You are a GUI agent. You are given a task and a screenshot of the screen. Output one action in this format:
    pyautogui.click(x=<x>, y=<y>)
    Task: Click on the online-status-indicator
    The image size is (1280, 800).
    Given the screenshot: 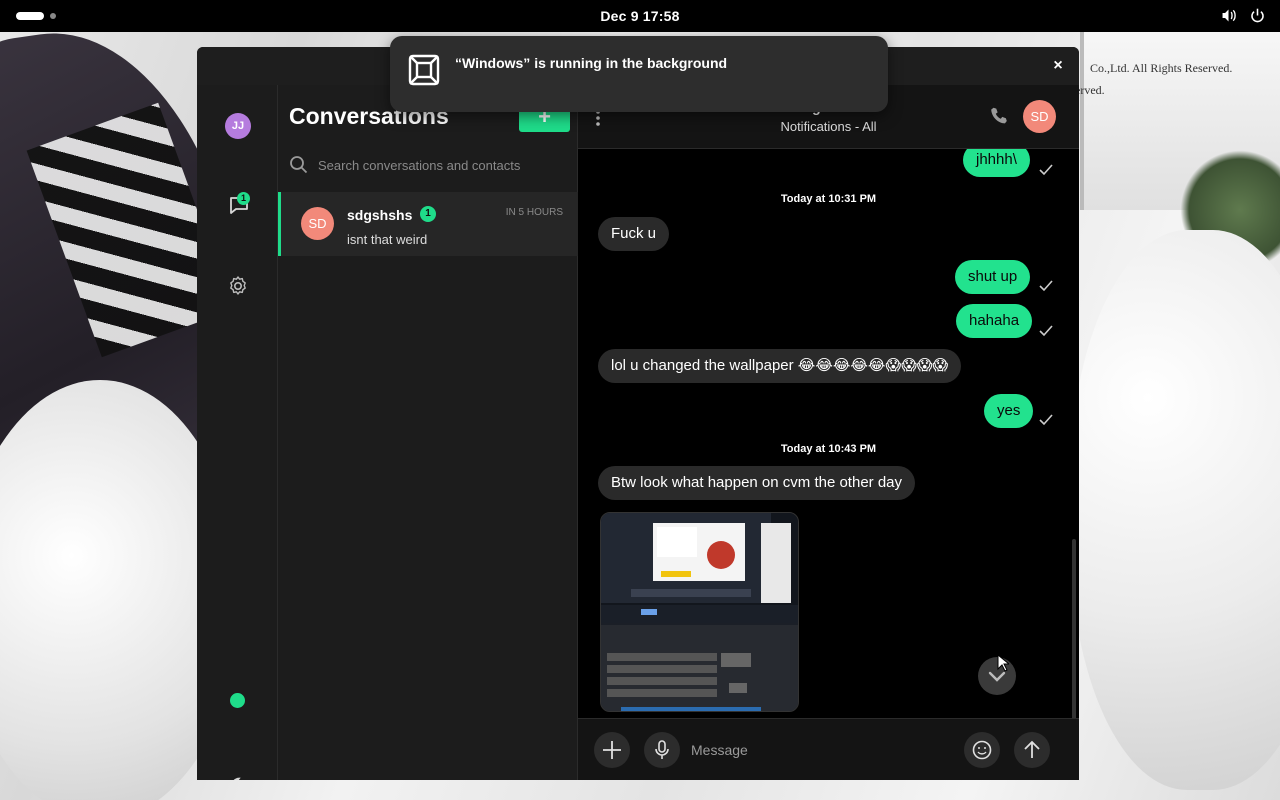 What is the action you would take?
    pyautogui.click(x=237, y=700)
    